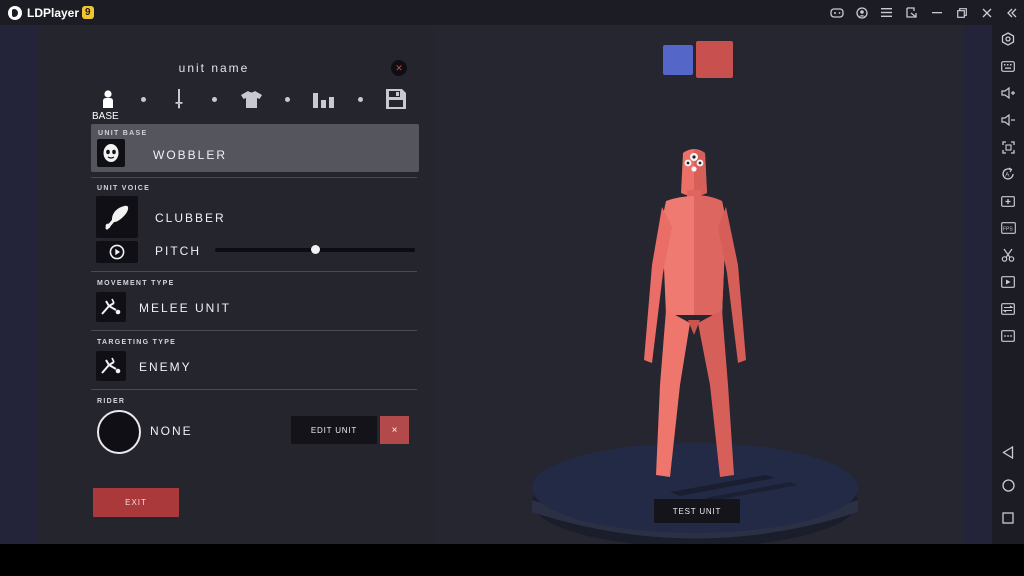  I want to click on tab-base-label: BASE, so click(105, 116).